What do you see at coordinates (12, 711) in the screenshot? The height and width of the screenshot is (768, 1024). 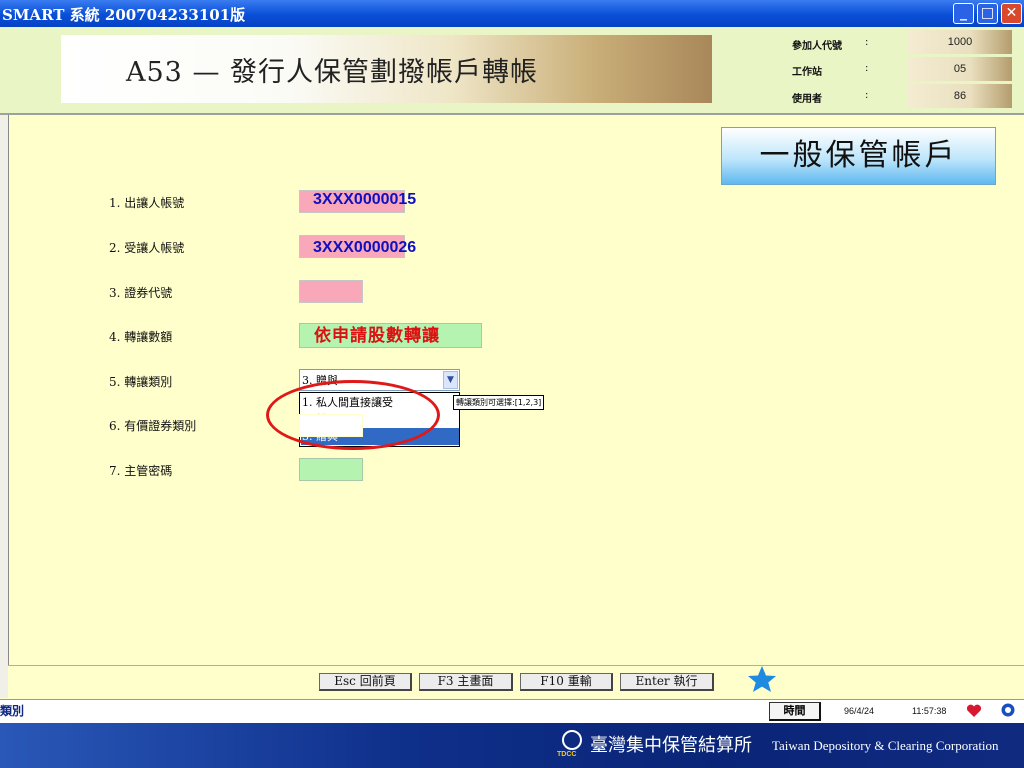 I see `status-field-label: 類別` at bounding box center [12, 711].